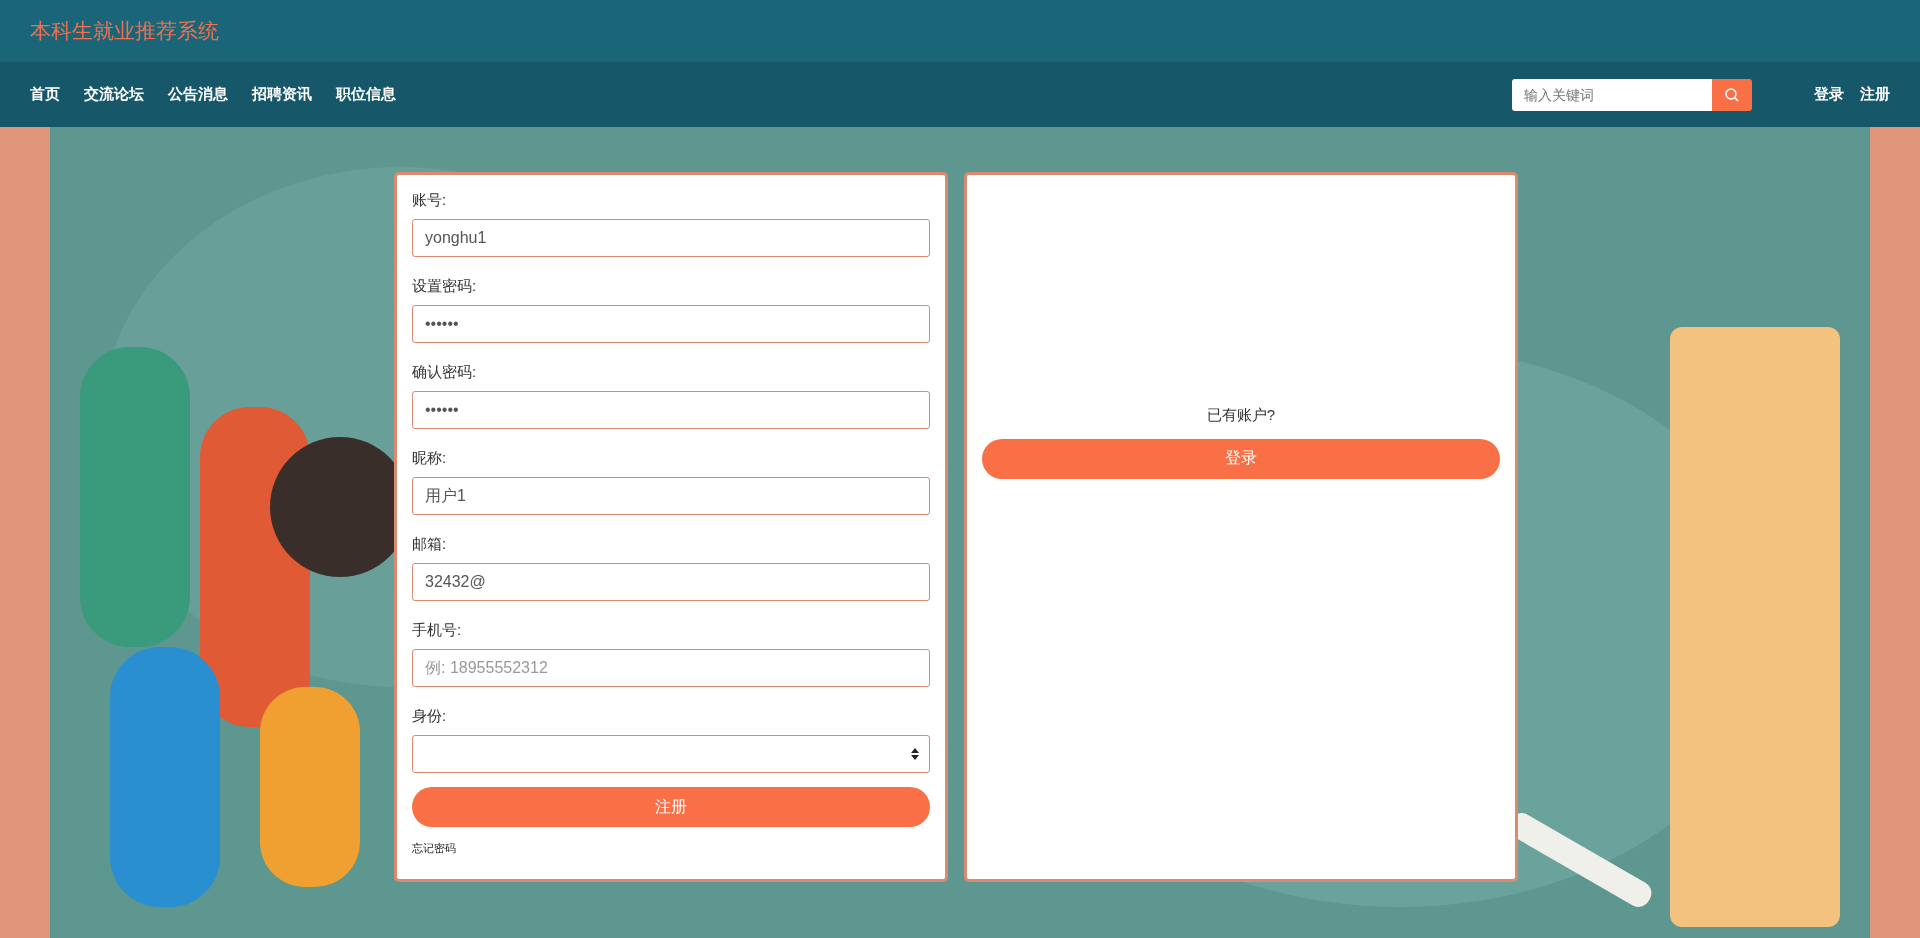  I want to click on nav-link: 公告消息, so click(198, 94).